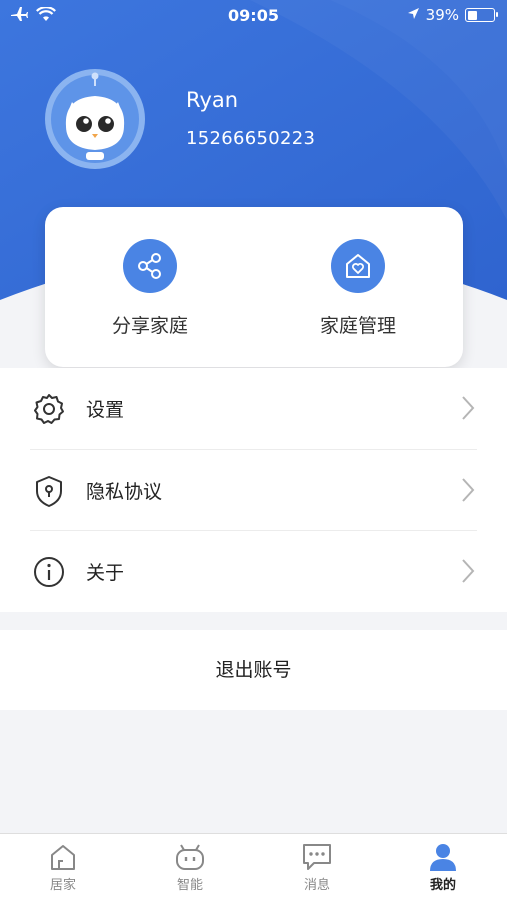  Describe the element at coordinates (49, 409) in the screenshot. I see `gear-icon` at that location.